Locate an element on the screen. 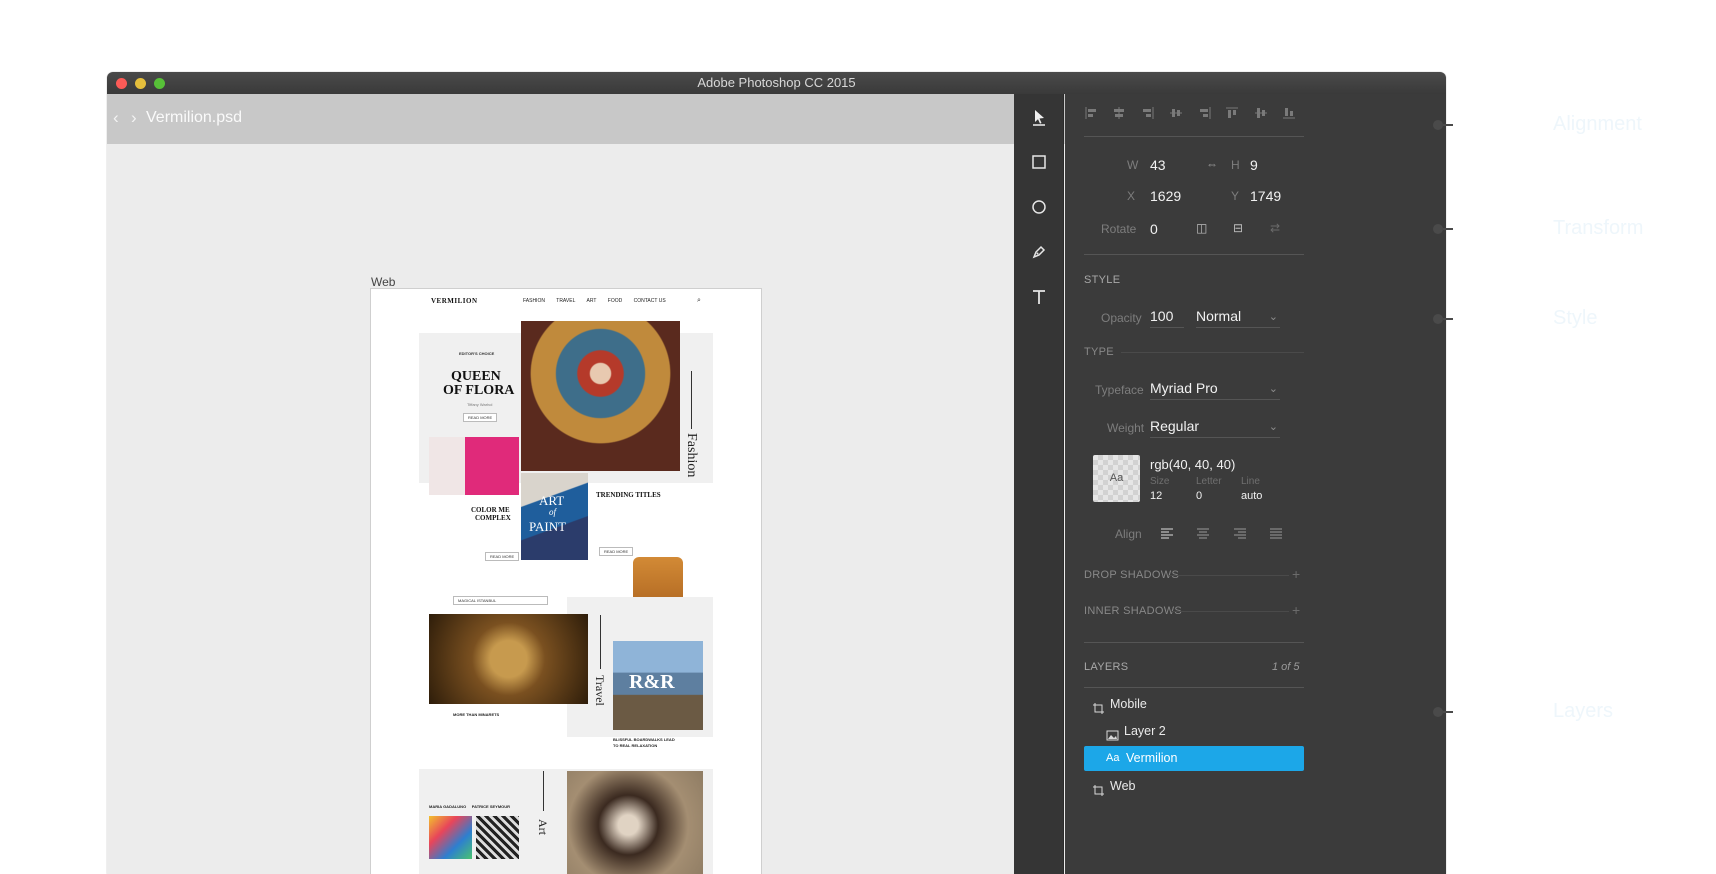 Image resolution: width=1716 pixels, height=874 pixels. art-label: Art is located at coordinates (543, 827).